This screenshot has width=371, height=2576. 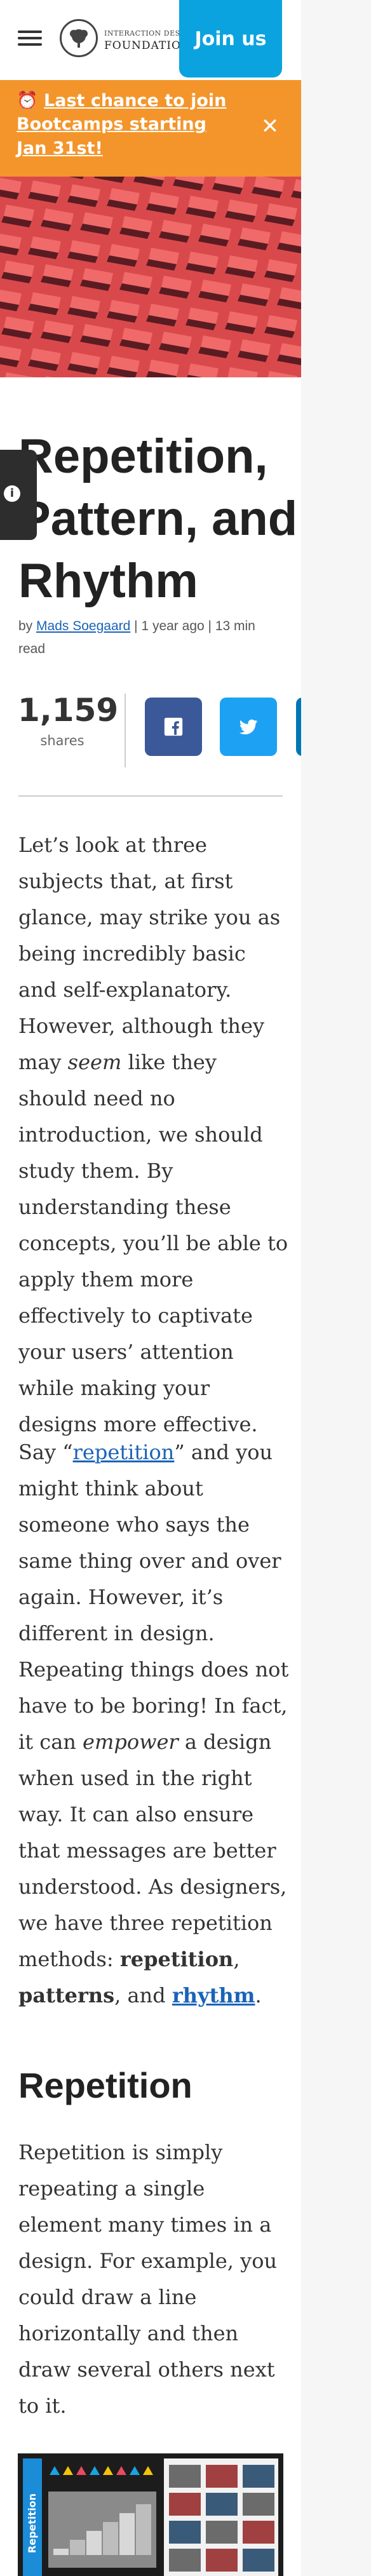 I want to click on section-heading-repetition: Repetition, so click(x=105, y=2085).